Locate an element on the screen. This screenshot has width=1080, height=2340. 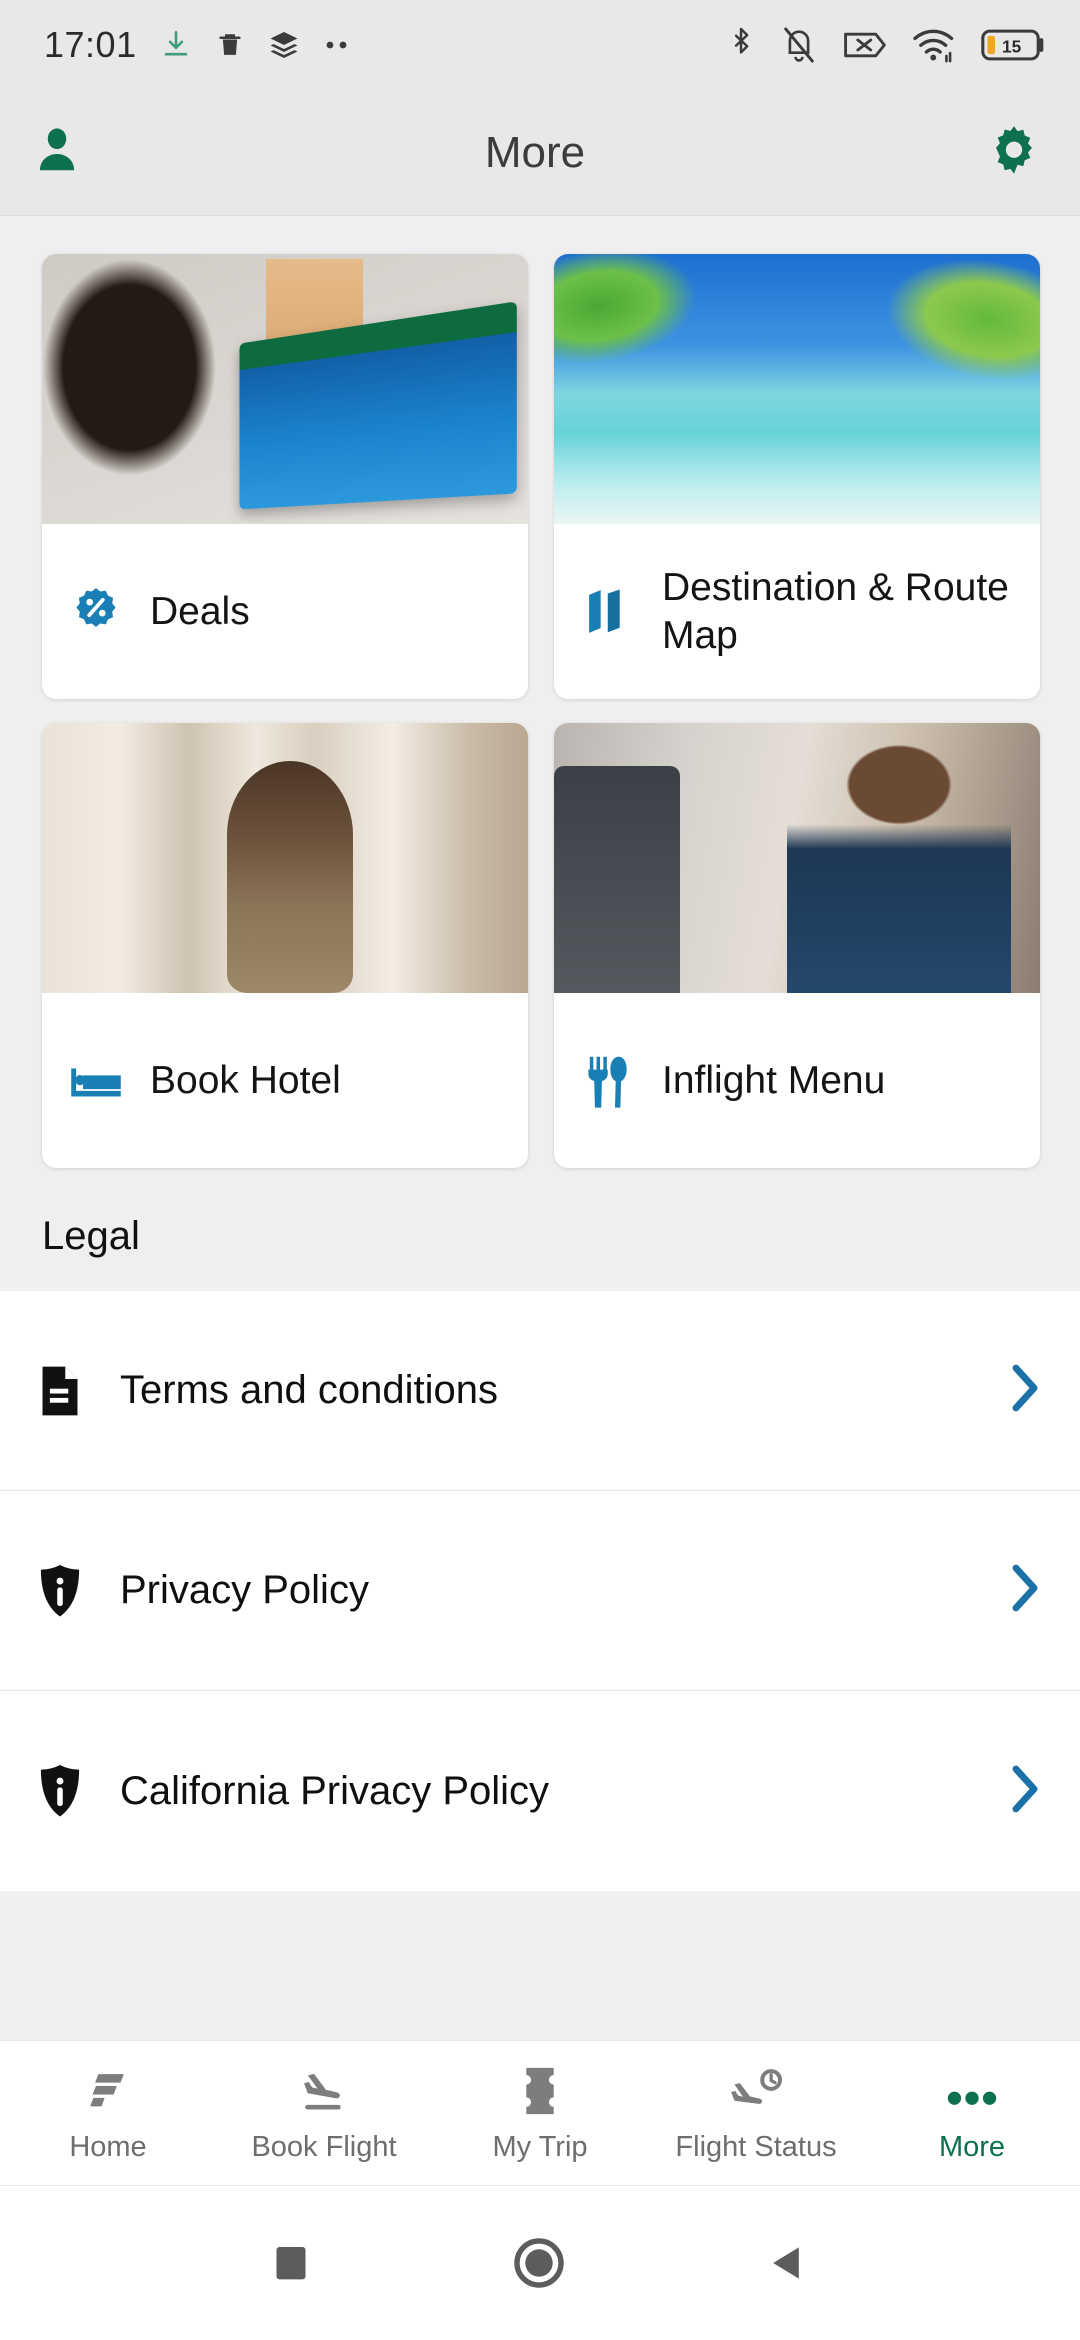
ellipsis-icon is located at coordinates (972, 2090).